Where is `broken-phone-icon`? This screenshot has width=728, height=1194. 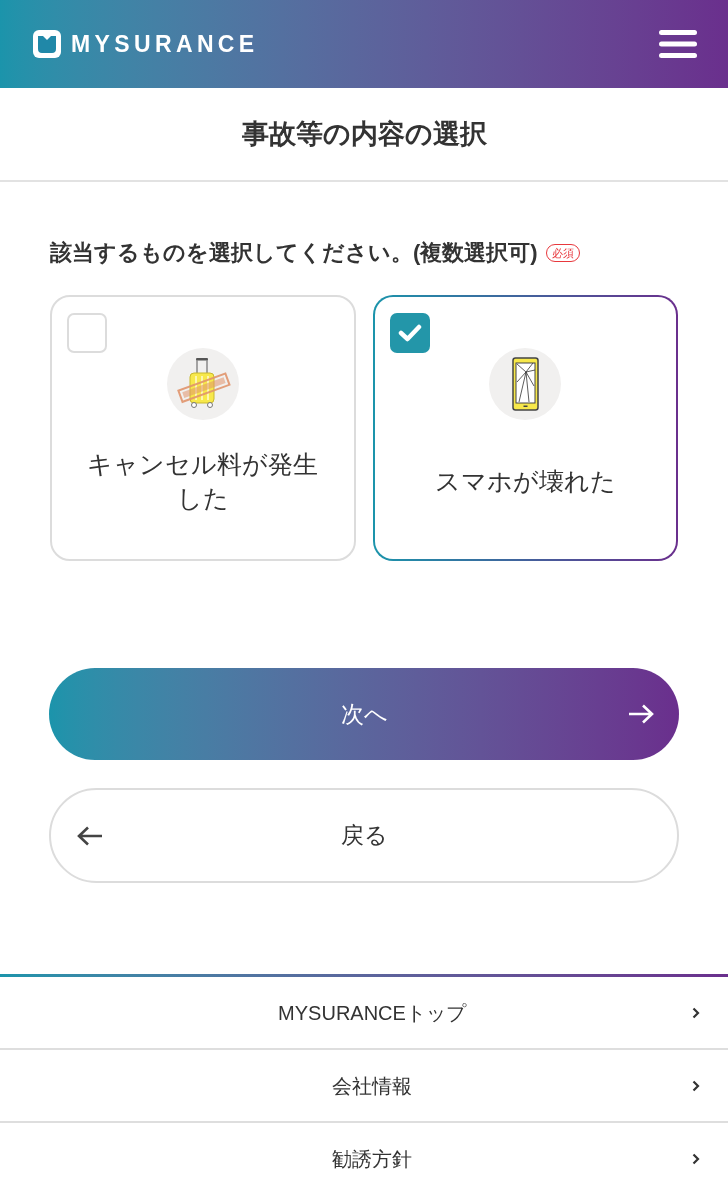 broken-phone-icon is located at coordinates (525, 384).